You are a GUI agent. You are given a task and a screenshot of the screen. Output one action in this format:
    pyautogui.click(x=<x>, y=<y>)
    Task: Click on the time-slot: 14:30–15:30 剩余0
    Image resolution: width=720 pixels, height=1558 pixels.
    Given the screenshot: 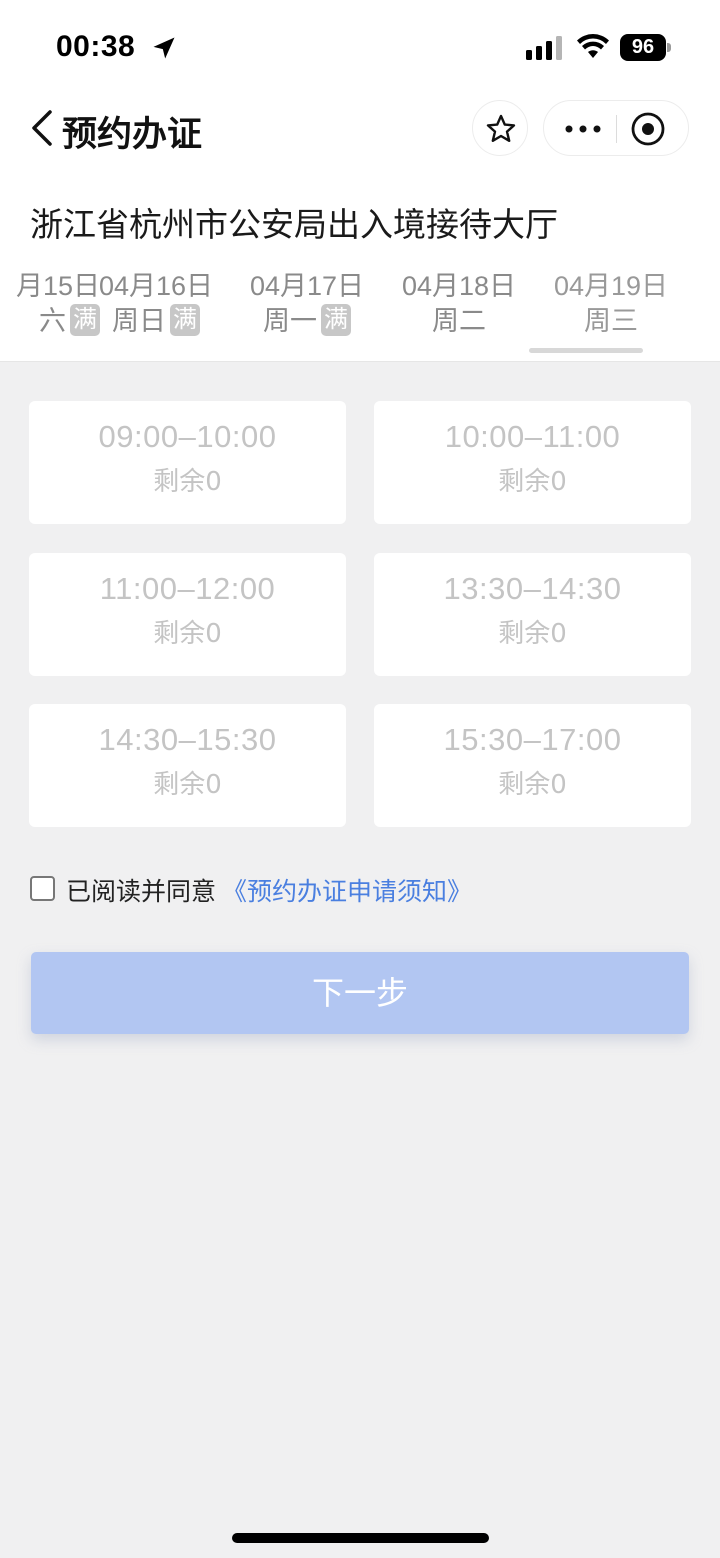 What is the action you would take?
    pyautogui.click(x=187, y=765)
    